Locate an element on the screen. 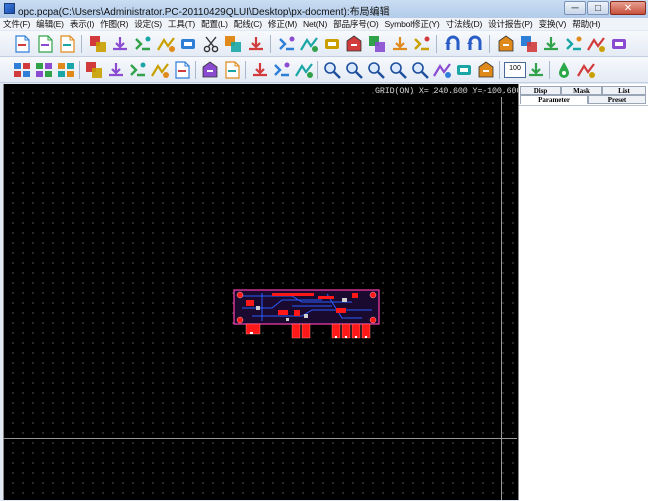  menu-item-13: 设计报告(P) is located at coordinates (510, 24).